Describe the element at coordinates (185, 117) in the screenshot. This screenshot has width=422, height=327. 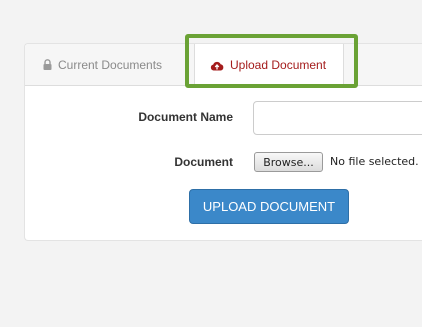
I see `document-name-label: Document Name` at that location.